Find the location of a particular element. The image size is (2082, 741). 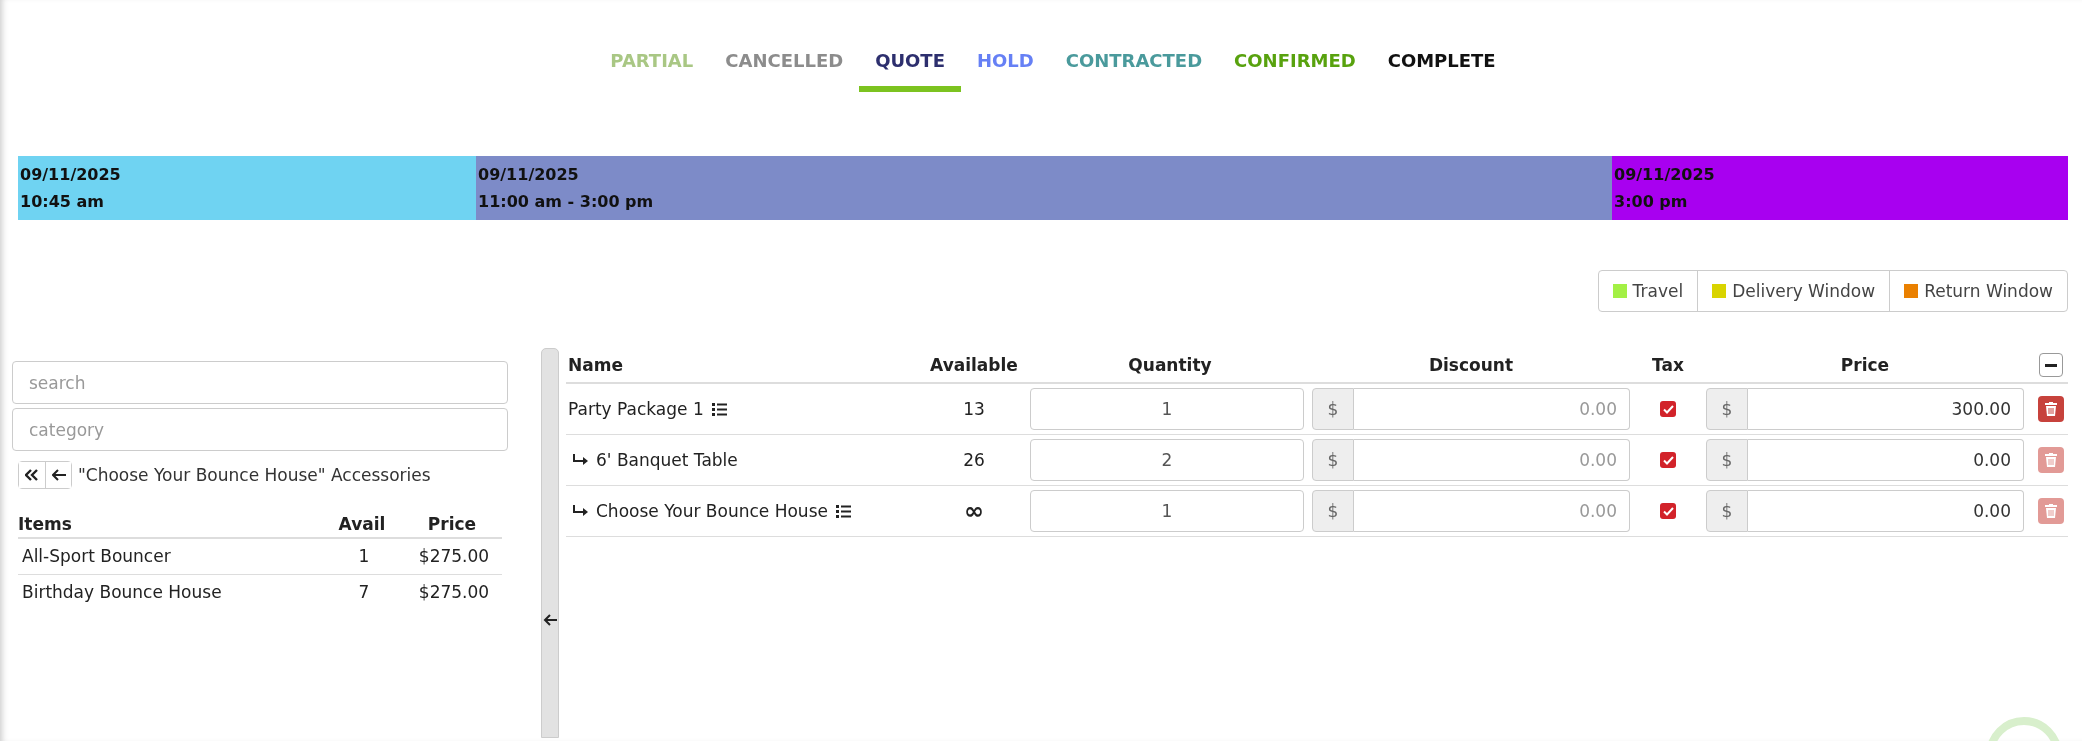

table-cell: 7 is located at coordinates (362, 592).